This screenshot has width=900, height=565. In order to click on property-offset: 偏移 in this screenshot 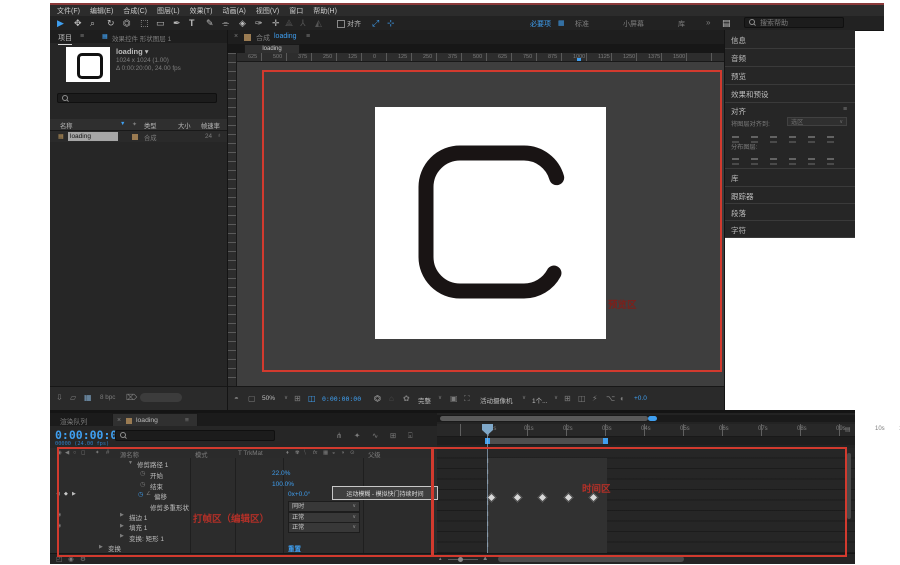, I will do `click(160, 496)`.